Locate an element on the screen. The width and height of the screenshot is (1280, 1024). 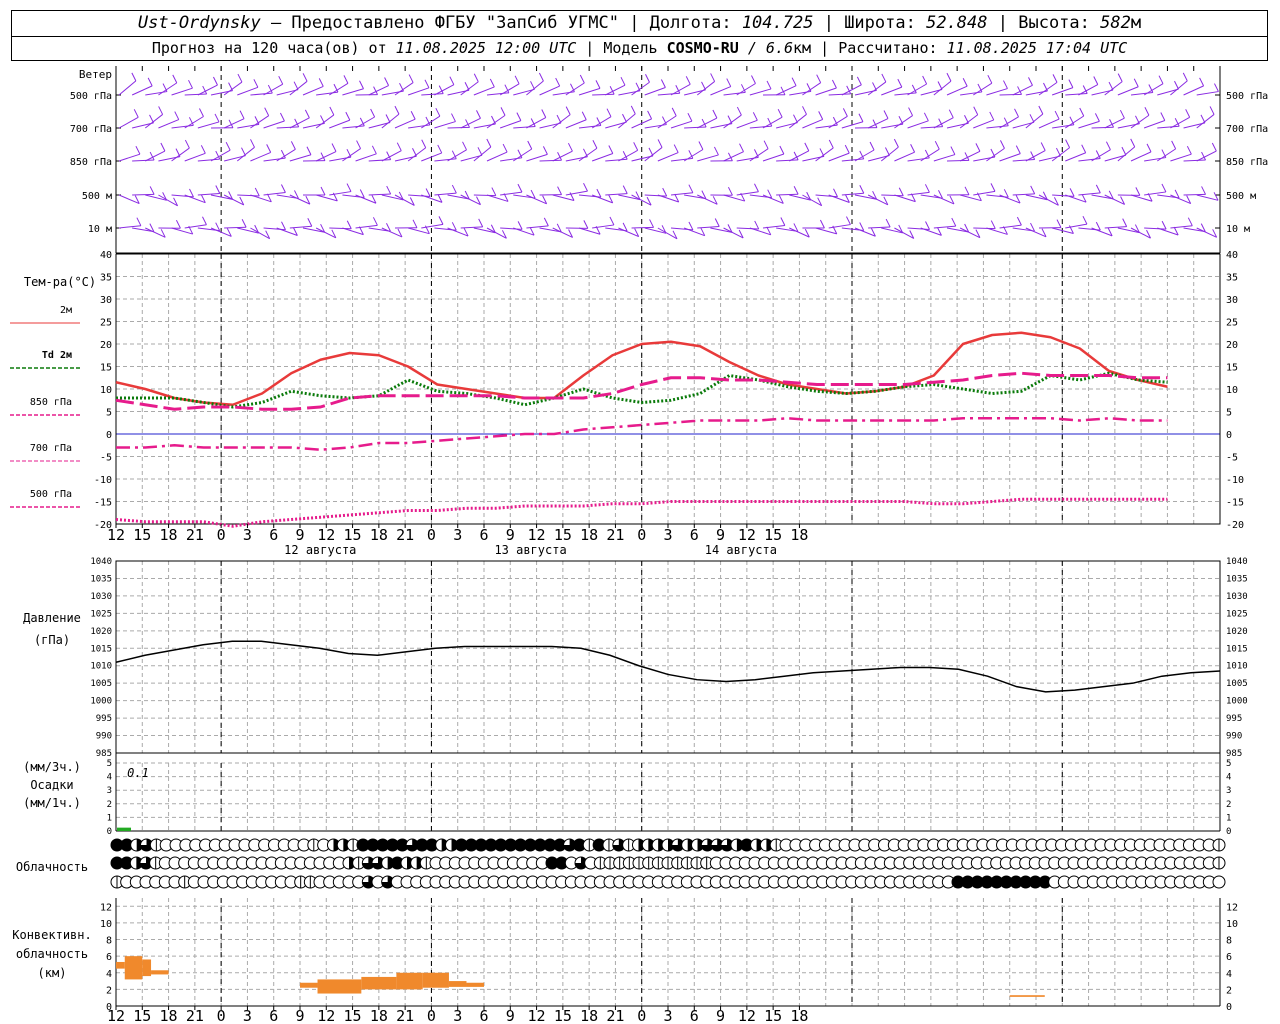
pressure-ytick-label-right: 1005 is located at coordinates (1237, 684).